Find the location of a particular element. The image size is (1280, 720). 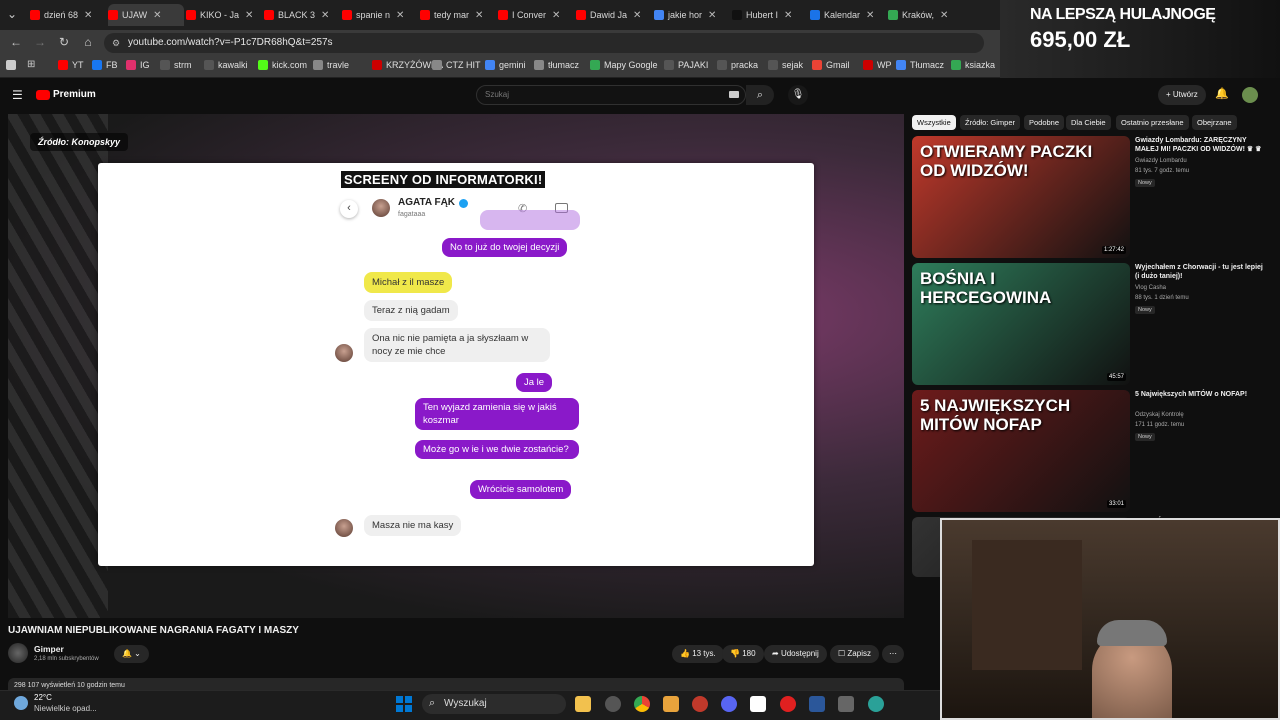

browser-tab: Kraków, ✕ is located at coordinates (926, 15).